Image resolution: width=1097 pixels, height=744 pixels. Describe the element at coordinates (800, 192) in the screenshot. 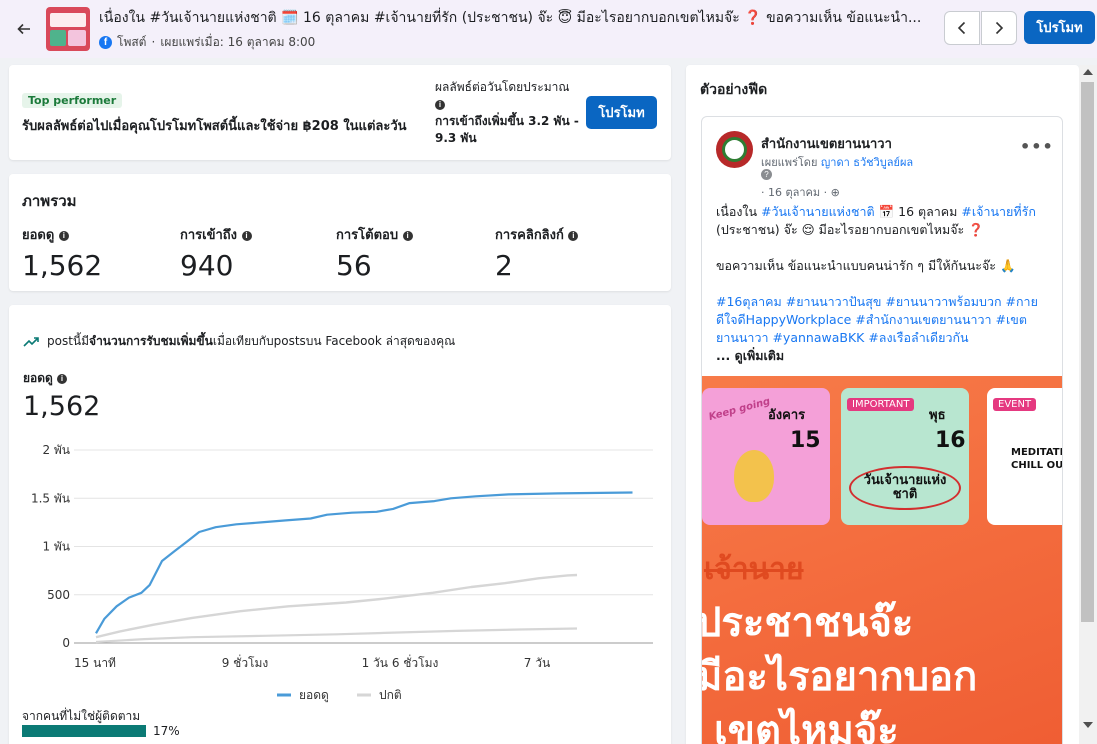

I see `post-date: · 16 ตุลาคม · ⊕` at that location.